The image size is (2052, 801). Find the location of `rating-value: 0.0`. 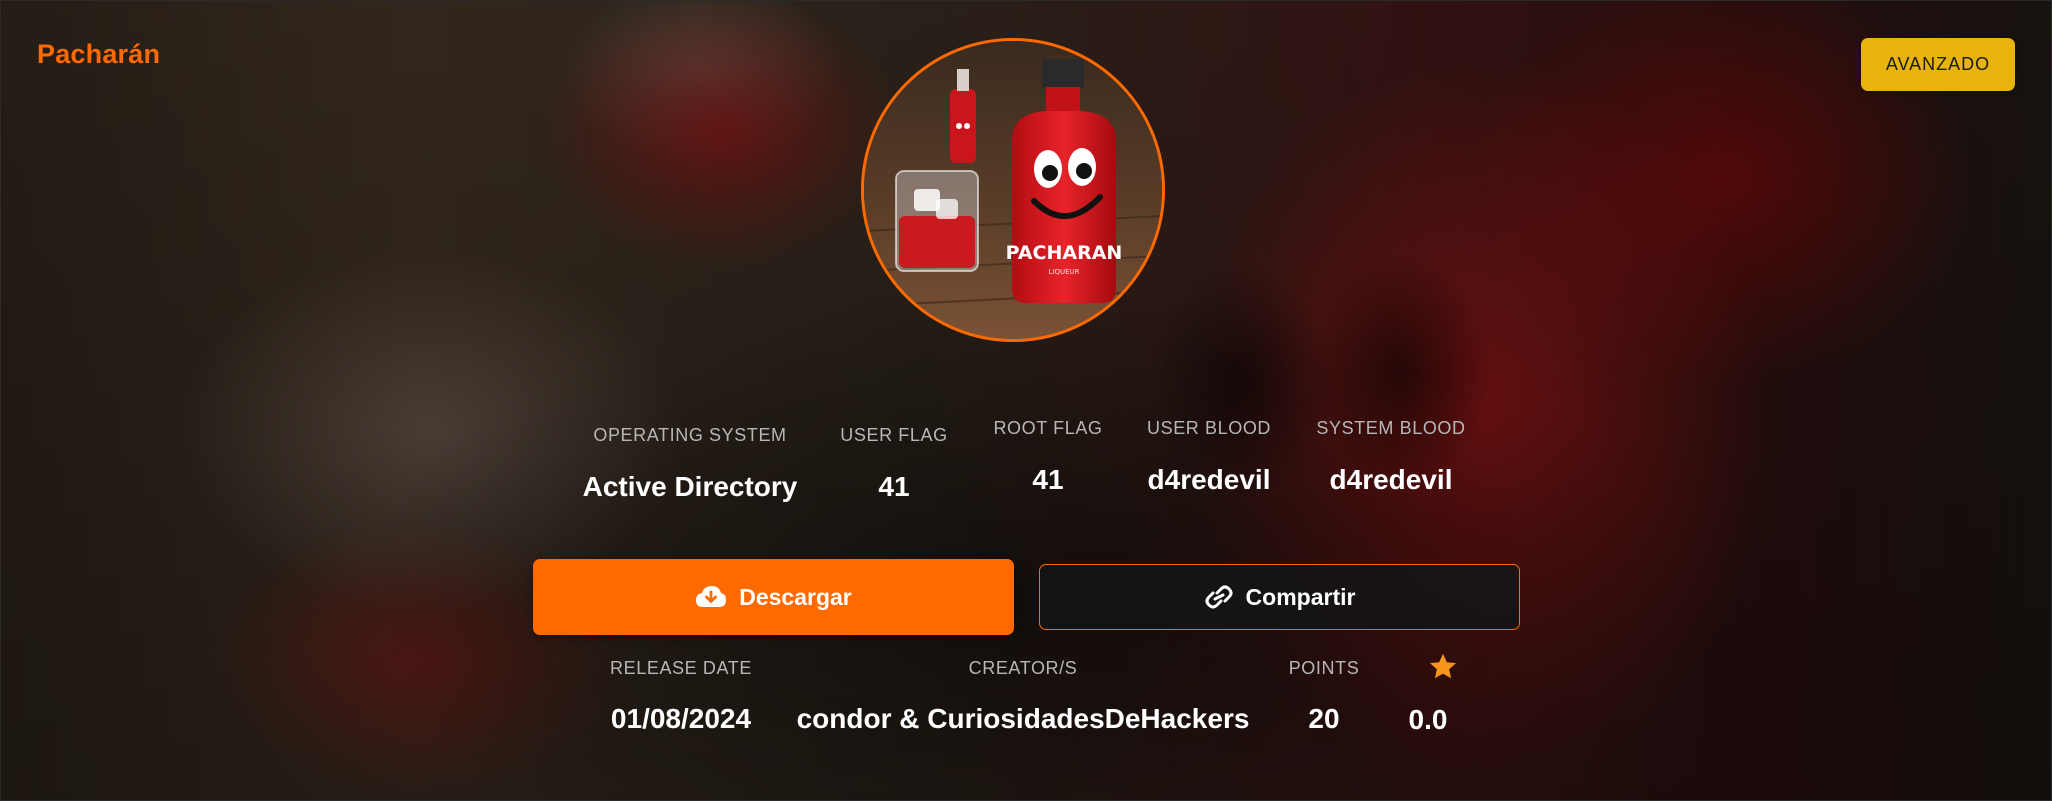

rating-value: 0.0 is located at coordinates (1428, 719).